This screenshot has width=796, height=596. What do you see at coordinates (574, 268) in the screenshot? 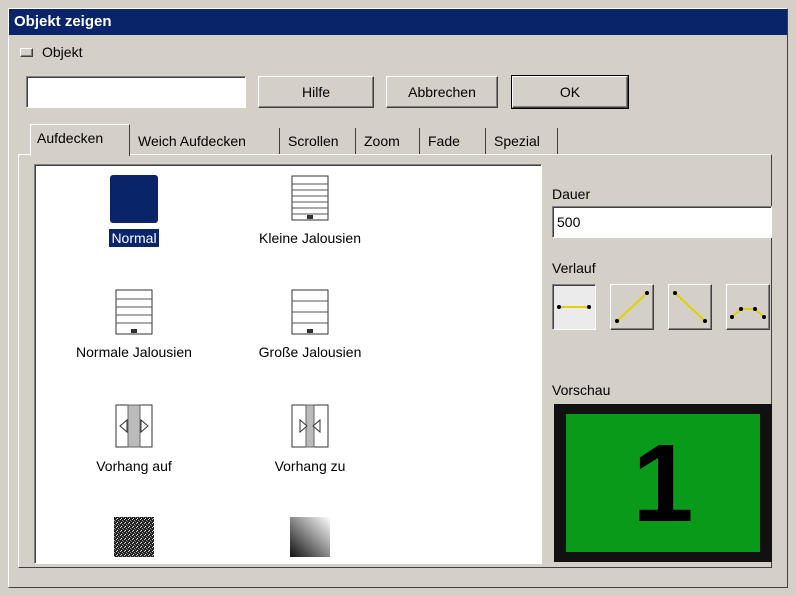
I see `curve-label: Verlauf` at bounding box center [574, 268].